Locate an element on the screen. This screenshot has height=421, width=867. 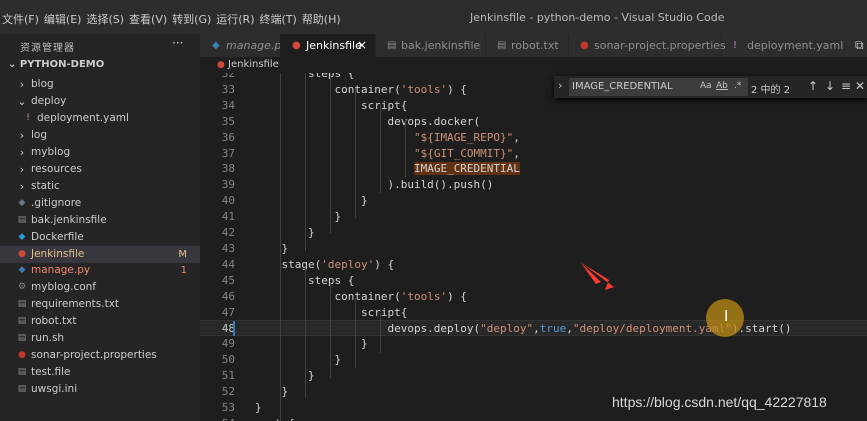
code-line: 34 script{ is located at coordinates (533, 106).